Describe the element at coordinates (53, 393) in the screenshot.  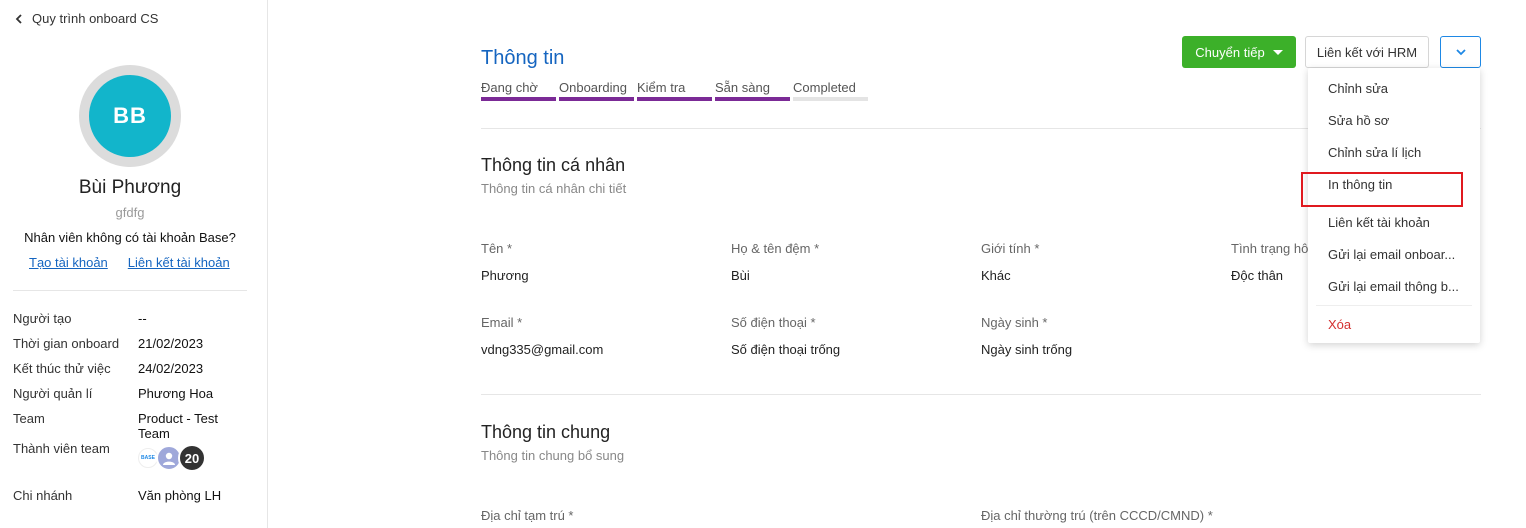
I see `info-label-manager: Người quản lí` at that location.